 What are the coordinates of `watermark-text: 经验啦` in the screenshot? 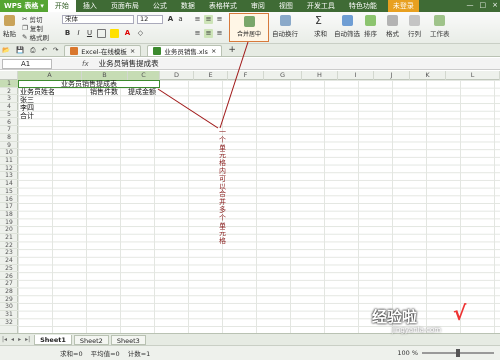 It's located at (395, 317).